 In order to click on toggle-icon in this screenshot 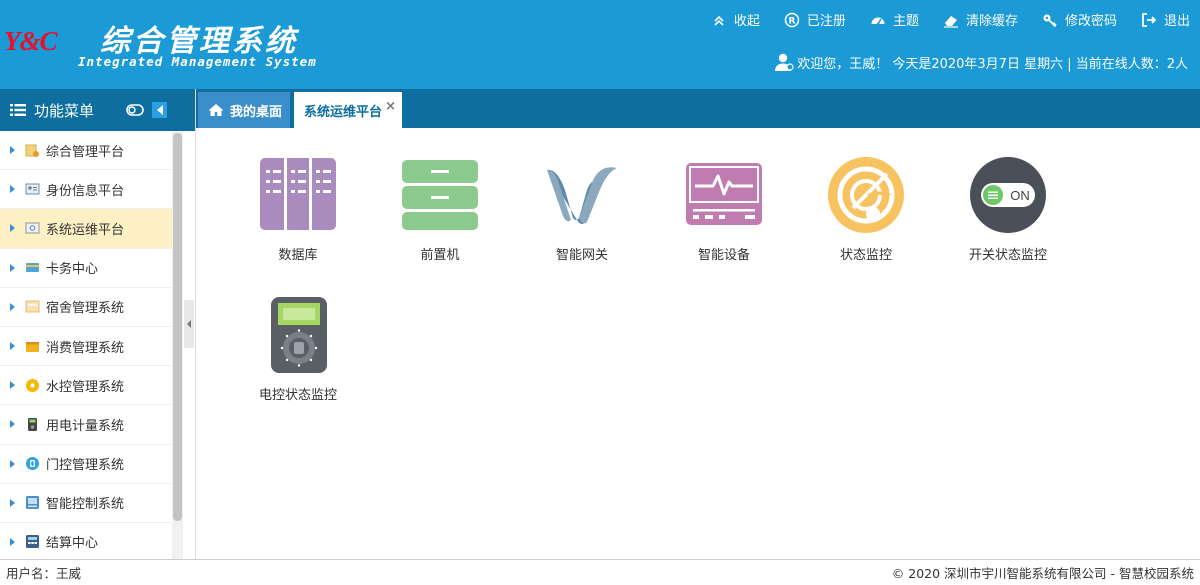, I will do `click(135, 110)`.